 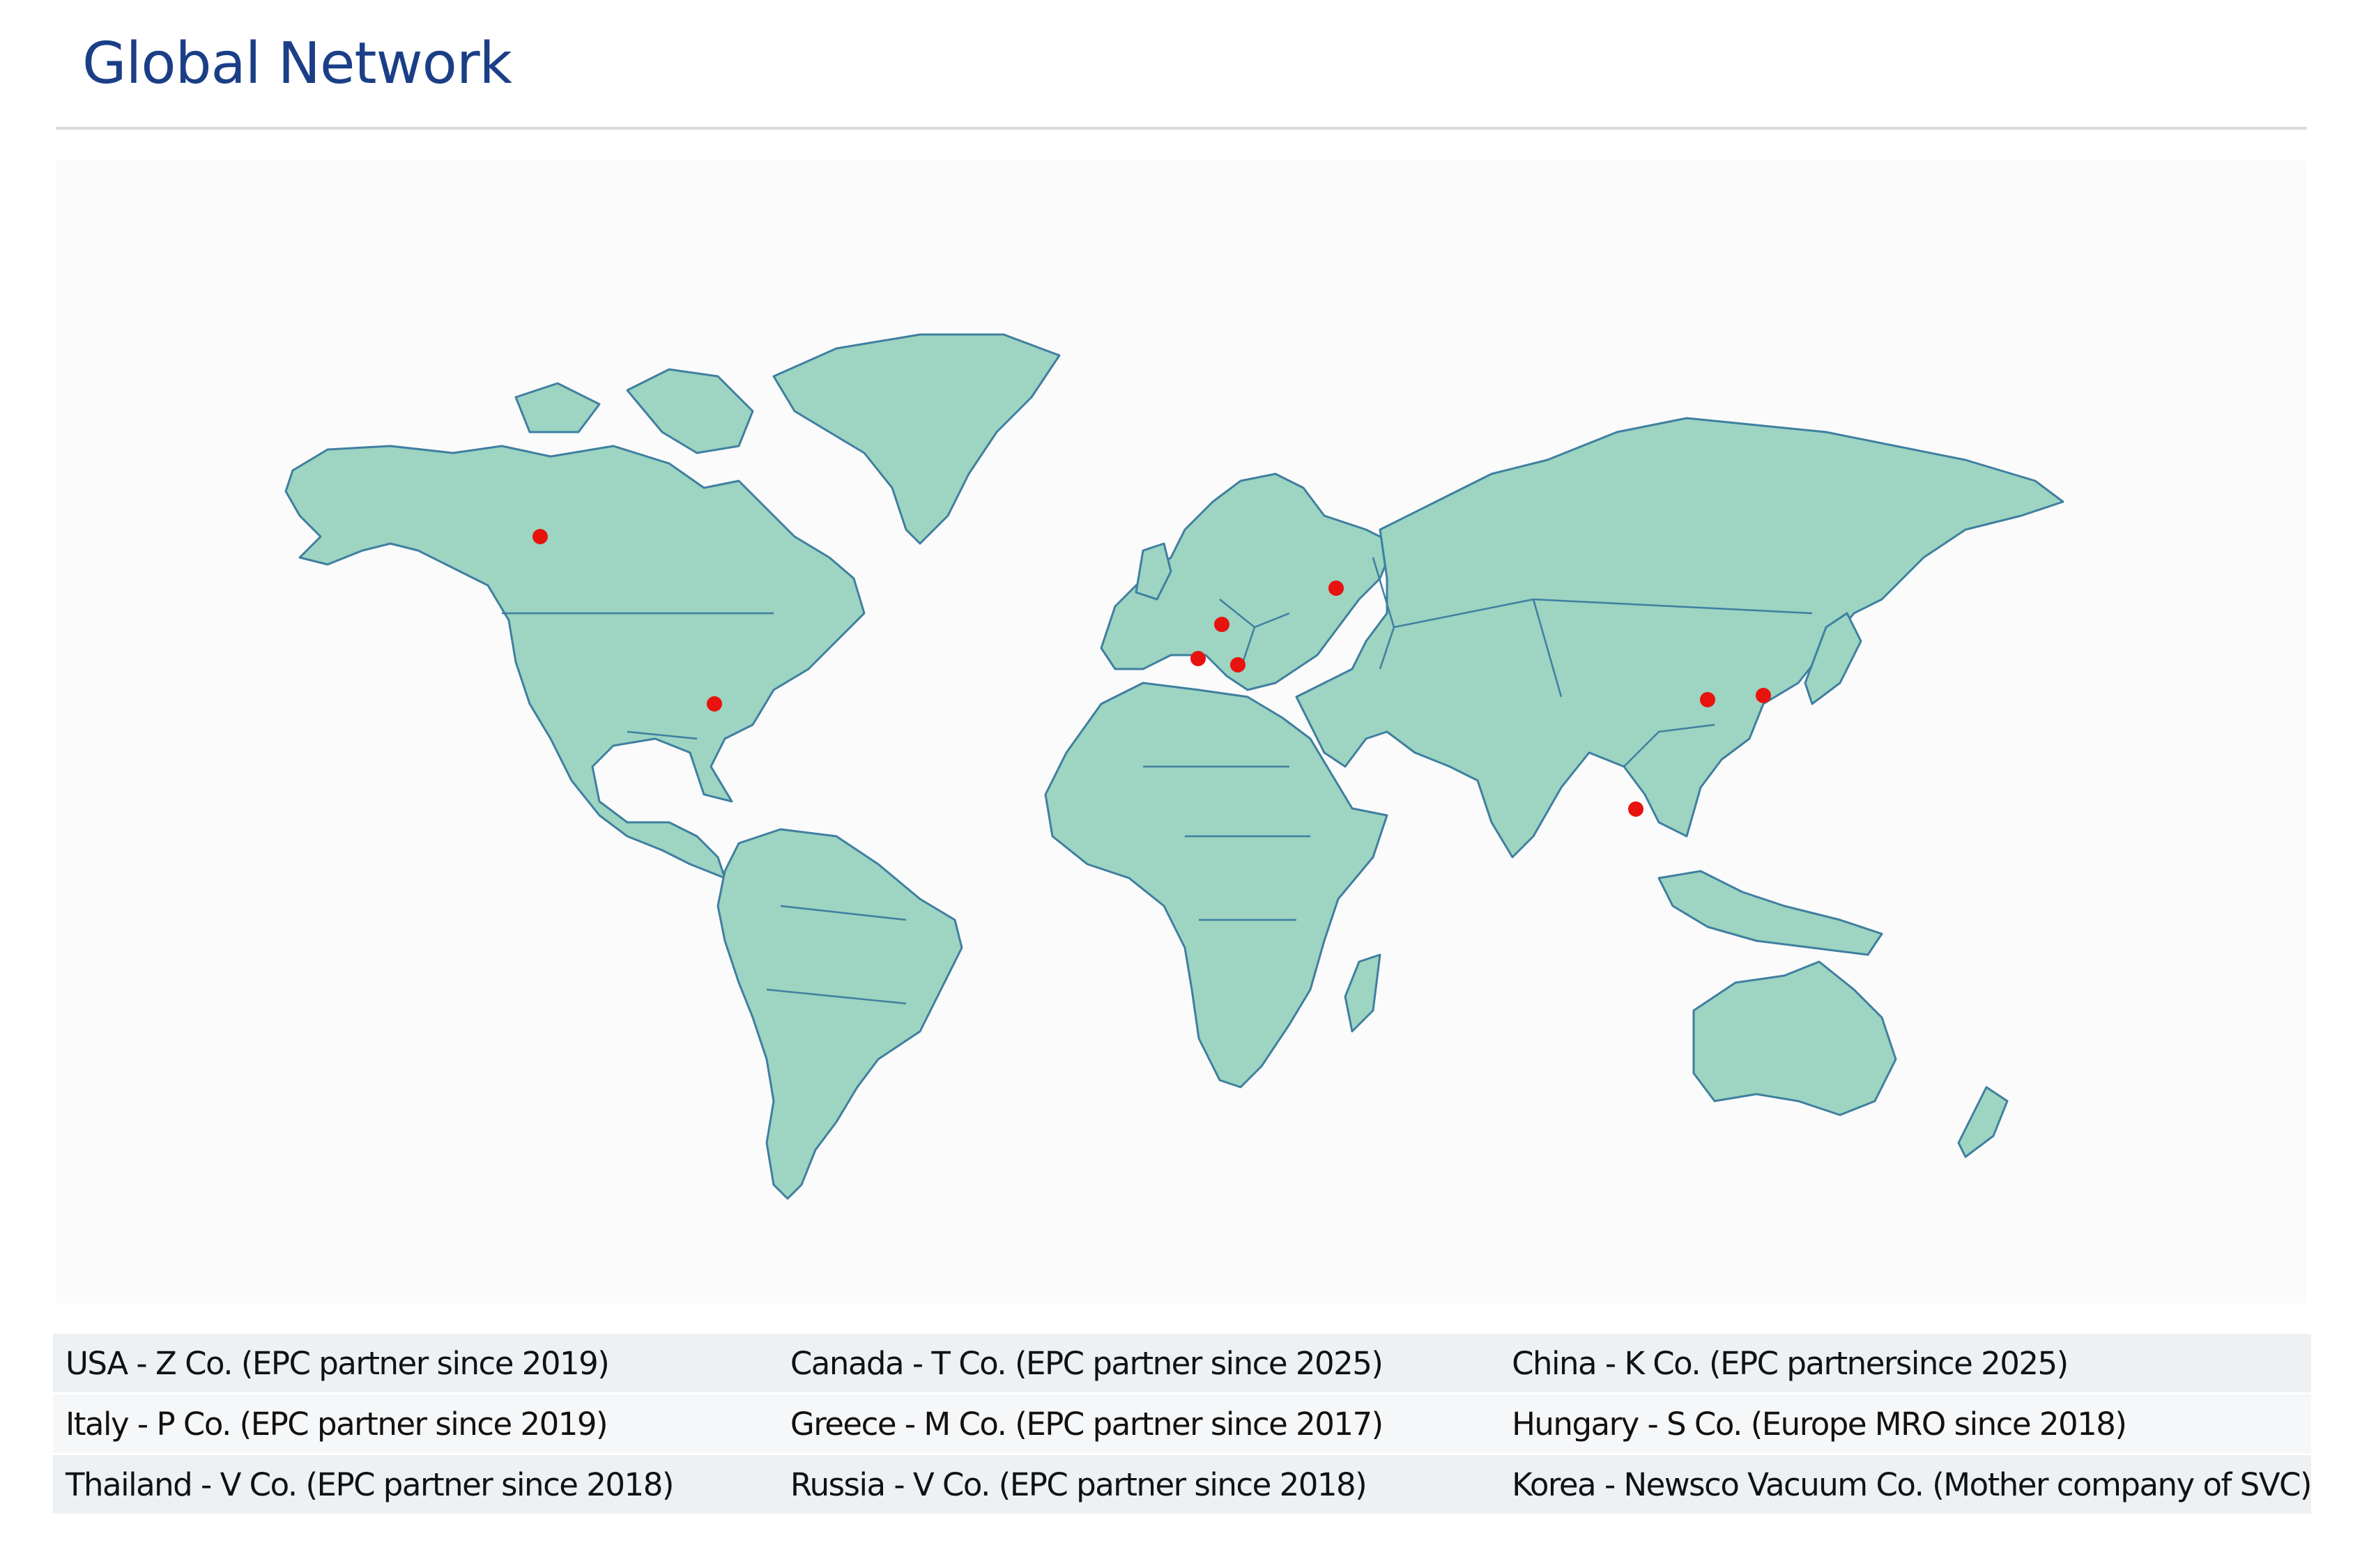 I want to click on partner-cell: Greece - M Co. (EPC partner since 2017), so click(x=1138, y=1424).